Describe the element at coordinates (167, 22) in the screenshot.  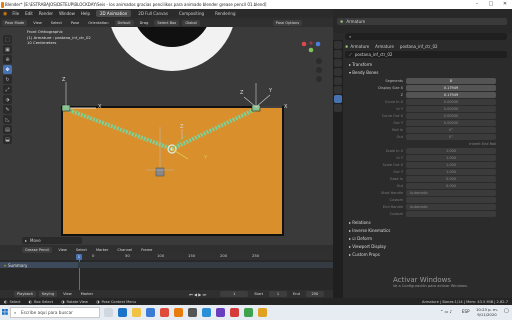
I see `select-box-dropdown: Select Box` at that location.